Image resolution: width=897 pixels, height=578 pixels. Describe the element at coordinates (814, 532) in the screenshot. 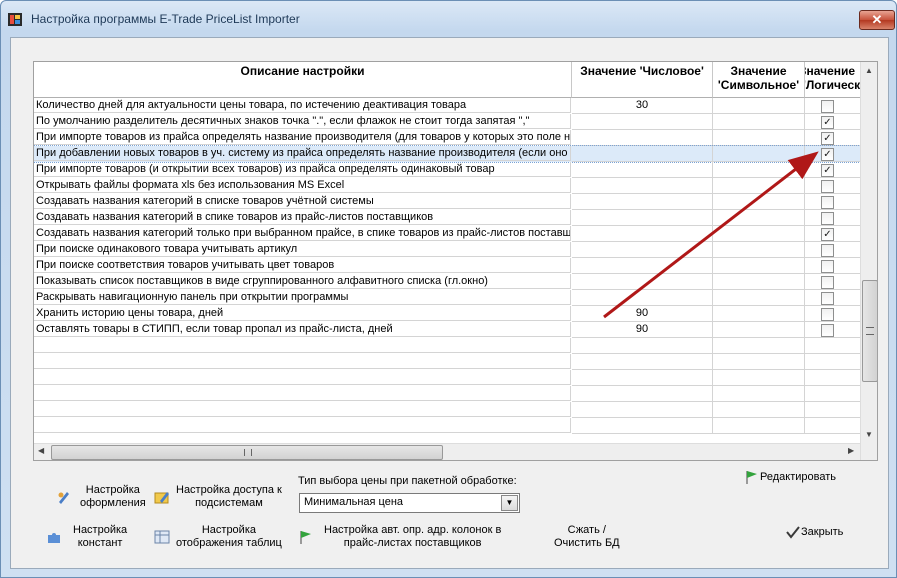

I see `close-button: Закрыть` at that location.